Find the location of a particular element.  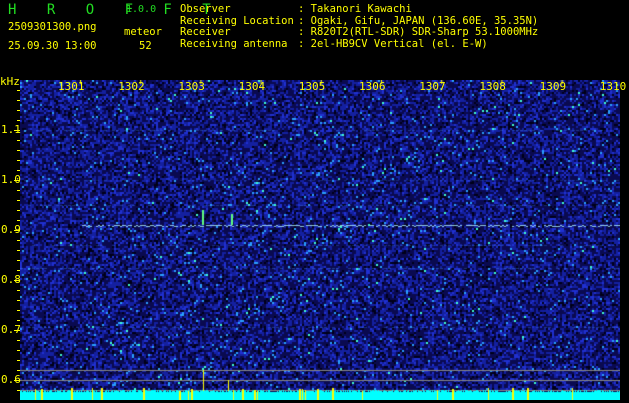

x-tick-label: 1308 is located at coordinates (492, 86).